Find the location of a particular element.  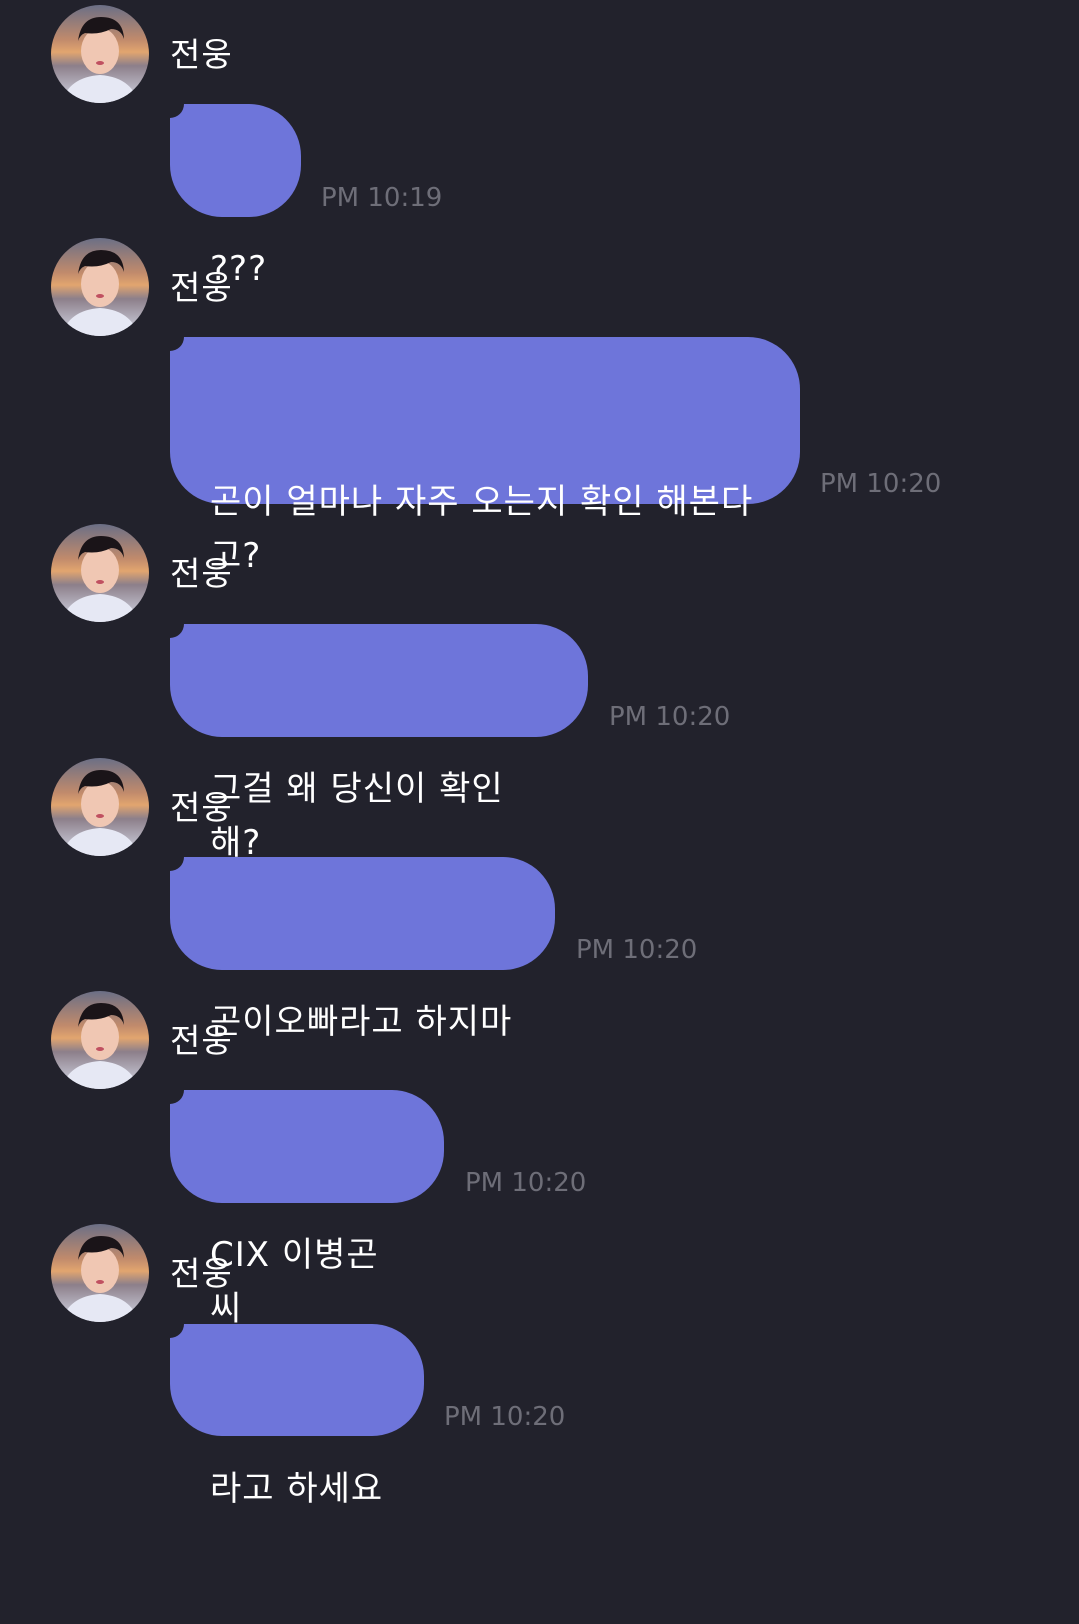

message-timestamp: PM 10:19 is located at coordinates (382, 198).